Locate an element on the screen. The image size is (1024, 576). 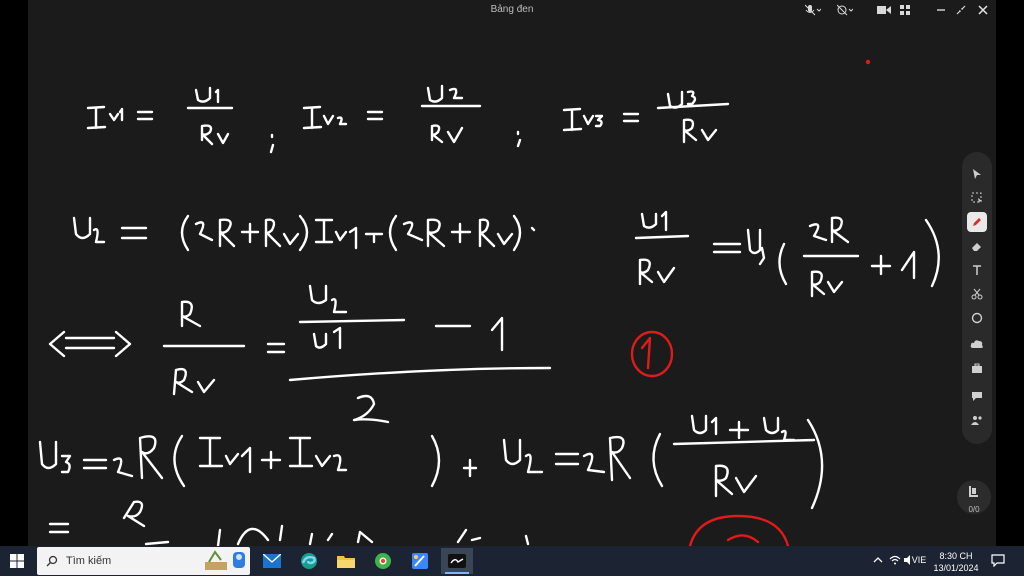
search-icon is located at coordinates (52, 561).